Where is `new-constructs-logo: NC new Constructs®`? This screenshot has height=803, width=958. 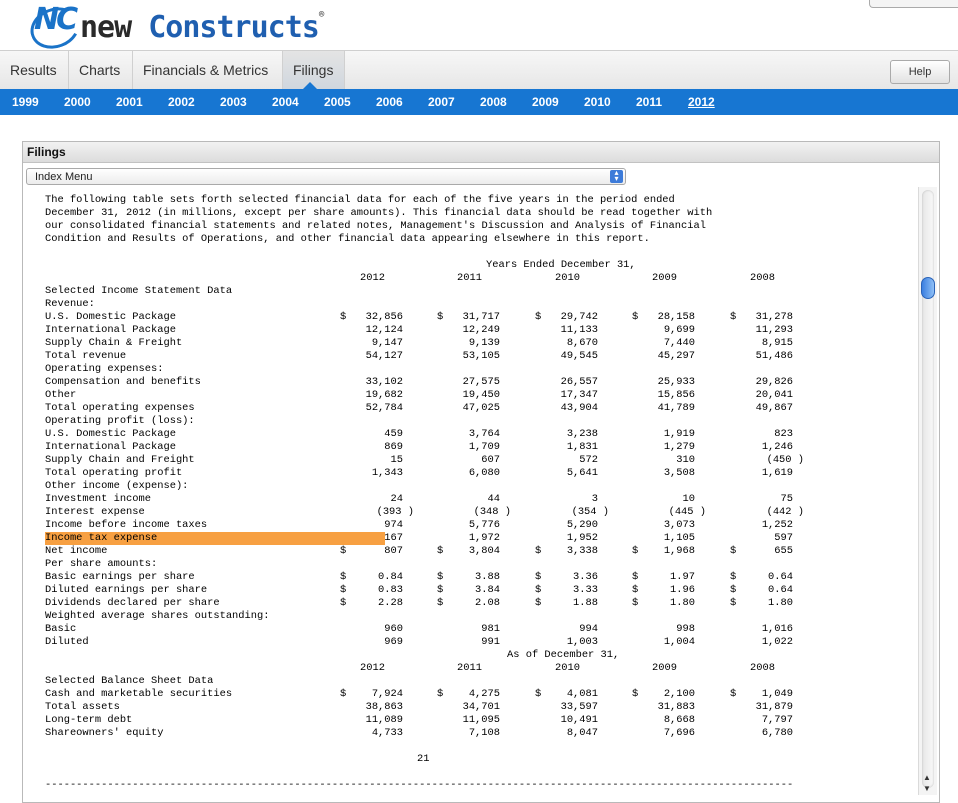 new-constructs-logo: NC new Constructs® is located at coordinates (176, 28).